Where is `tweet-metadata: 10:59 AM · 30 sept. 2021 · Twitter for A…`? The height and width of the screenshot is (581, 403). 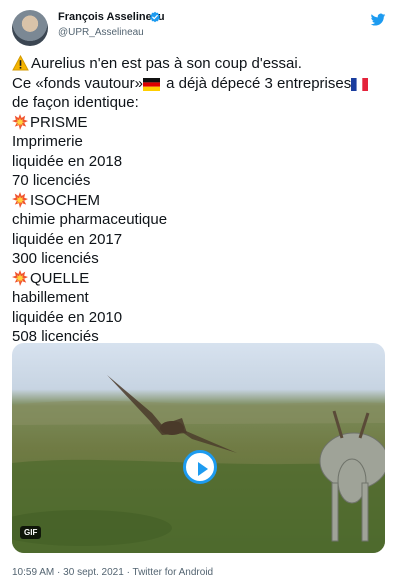
tweet-metadata: 10:59 AM · 30 sept. 2021 · Twitter for A… is located at coordinates (112, 572).